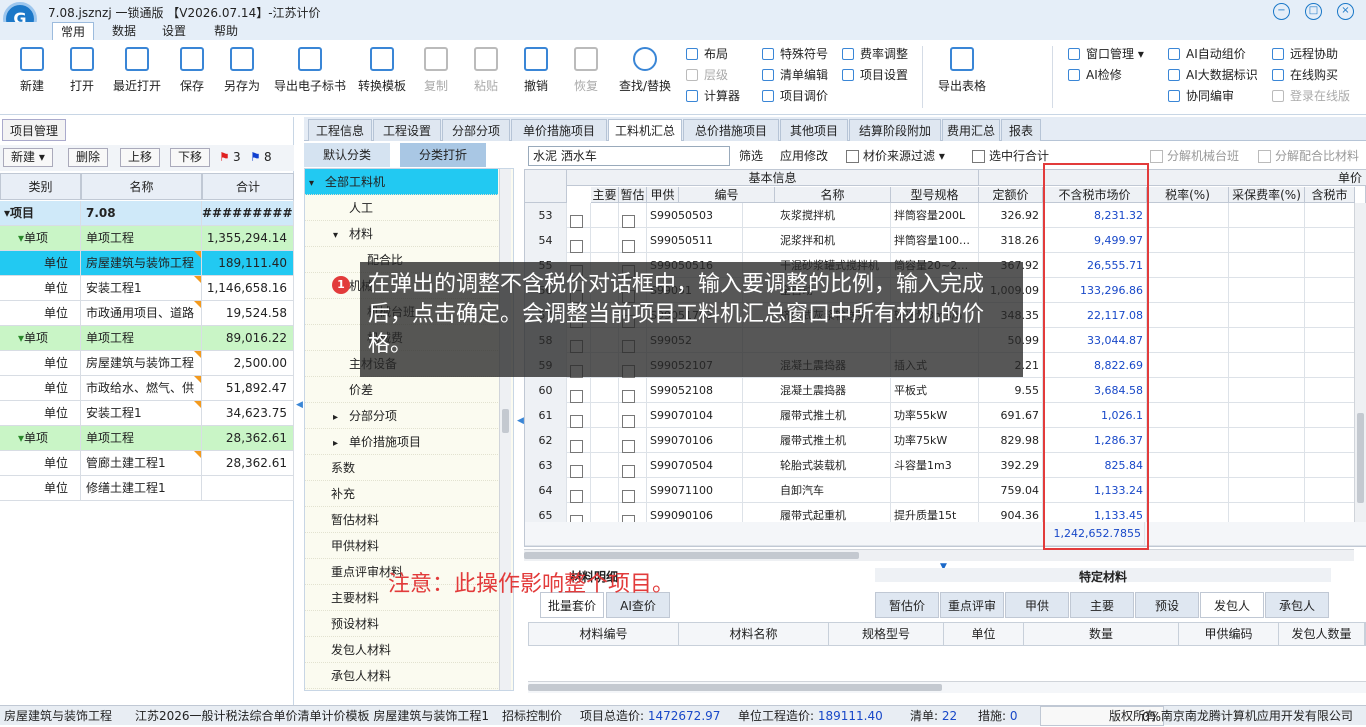 The height and width of the screenshot is (727, 1366). What do you see at coordinates (401, 468) in the screenshot?
I see `tree-node: 系数` at bounding box center [401, 468].